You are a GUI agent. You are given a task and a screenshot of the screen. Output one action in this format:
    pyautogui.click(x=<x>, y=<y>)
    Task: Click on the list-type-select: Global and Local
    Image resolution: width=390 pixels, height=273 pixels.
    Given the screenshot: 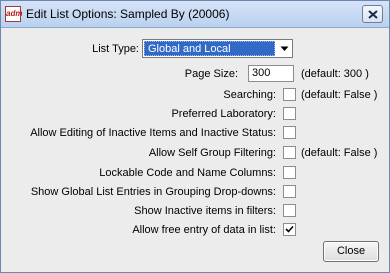 What is the action you would take?
    pyautogui.click(x=217, y=48)
    